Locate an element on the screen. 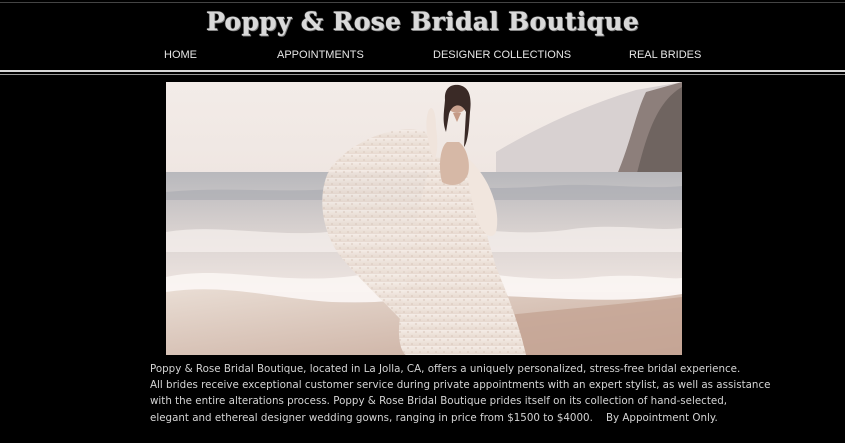  nav-item-appointments: APPOINTMENTS is located at coordinates (320, 55).